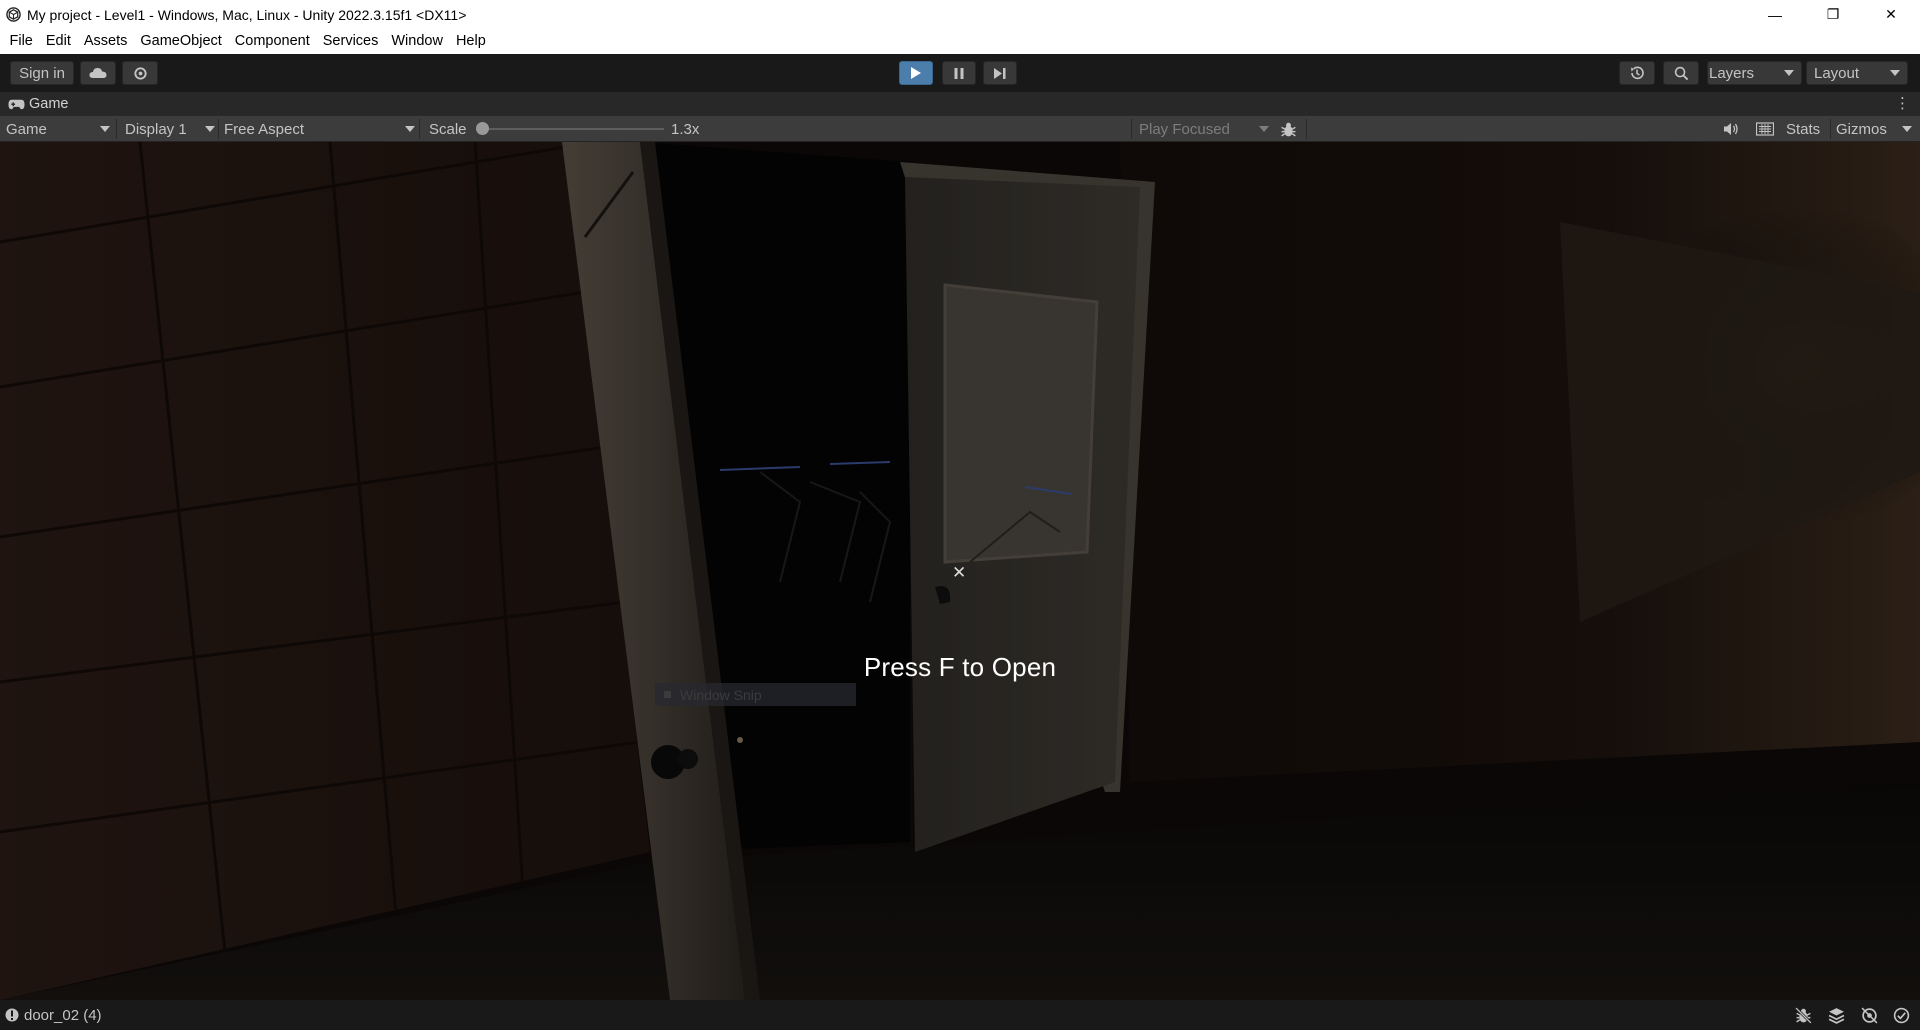  What do you see at coordinates (264, 129) in the screenshot?
I see `aspect-dropdown-label: Free Aspect` at bounding box center [264, 129].